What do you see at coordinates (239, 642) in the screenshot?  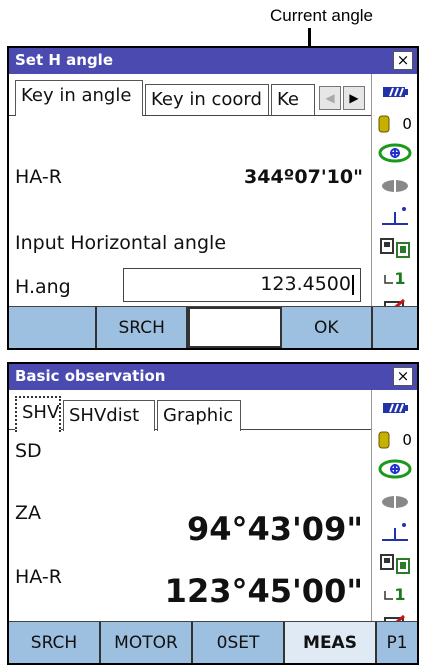 I see `oset-button: 0SET` at bounding box center [239, 642].